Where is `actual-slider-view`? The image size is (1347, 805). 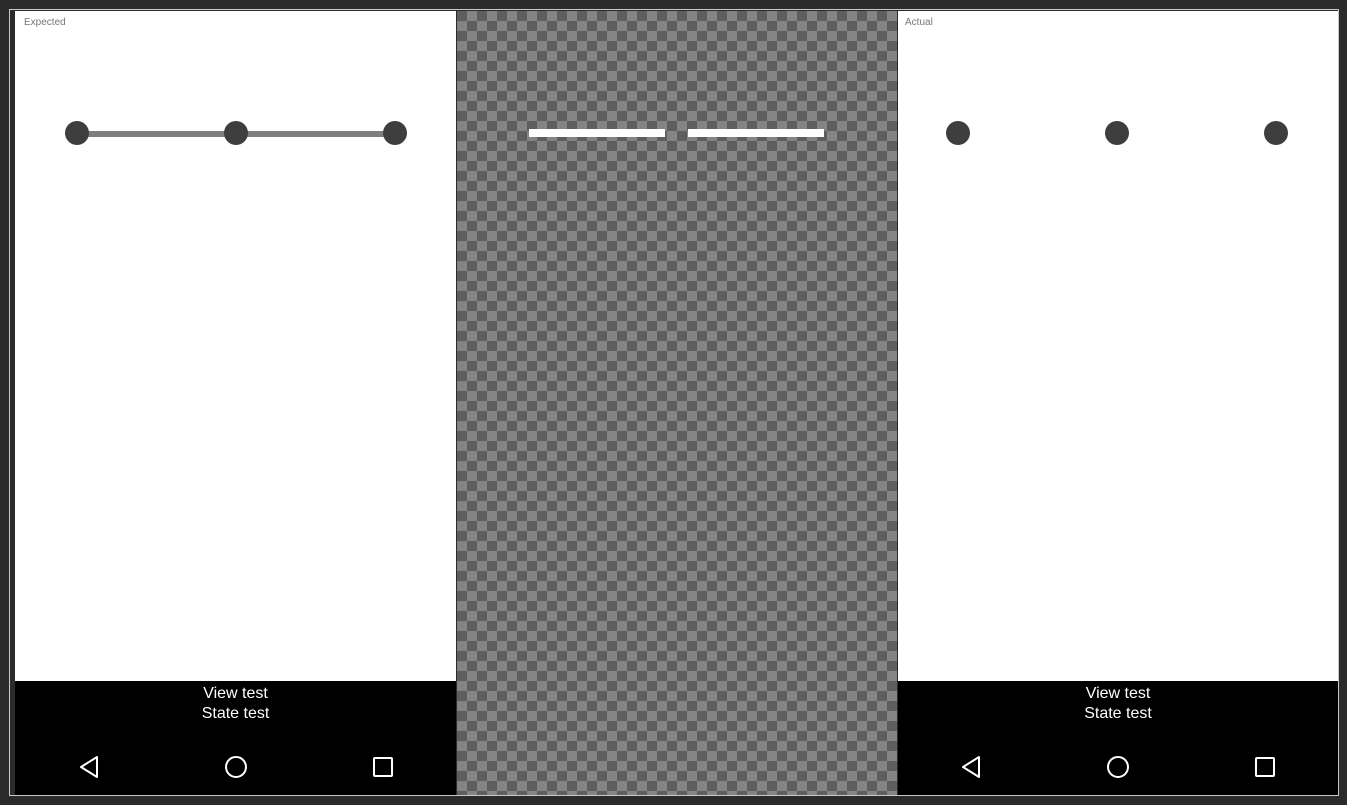 actual-slider-view is located at coordinates (1117, 133).